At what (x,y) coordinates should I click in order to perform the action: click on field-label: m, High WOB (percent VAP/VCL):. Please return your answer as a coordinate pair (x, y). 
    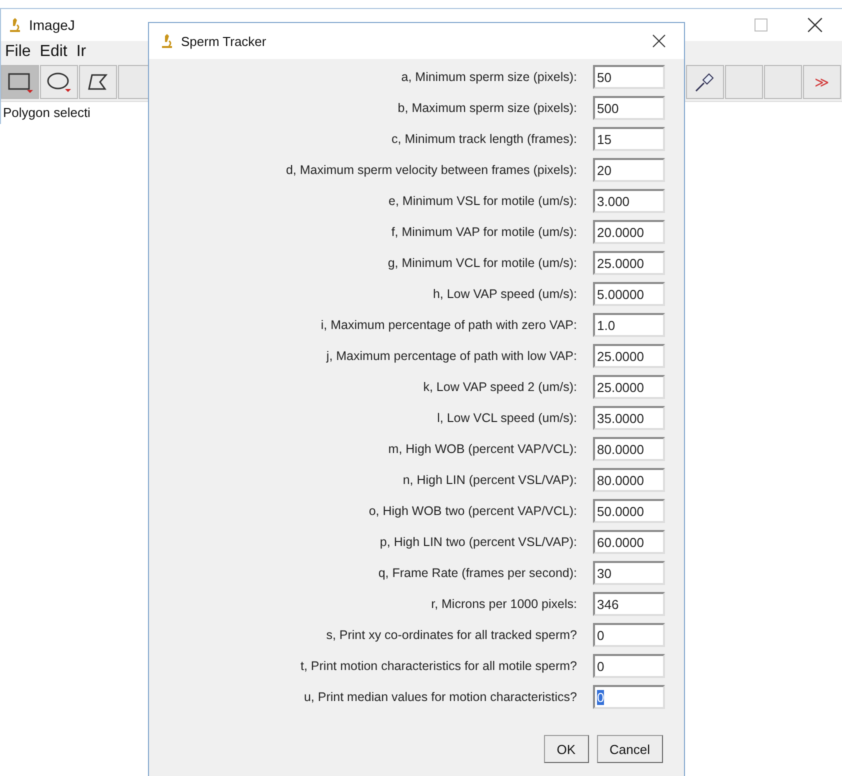
    Looking at the image, I should click on (482, 449).